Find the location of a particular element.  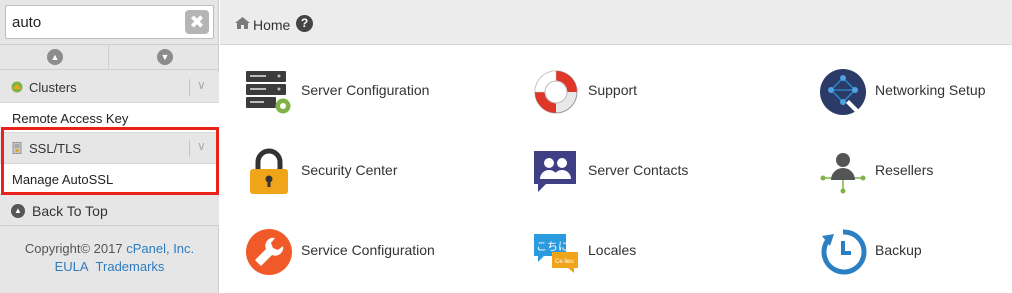

expand-all-button: ▼ is located at coordinates (164, 57).